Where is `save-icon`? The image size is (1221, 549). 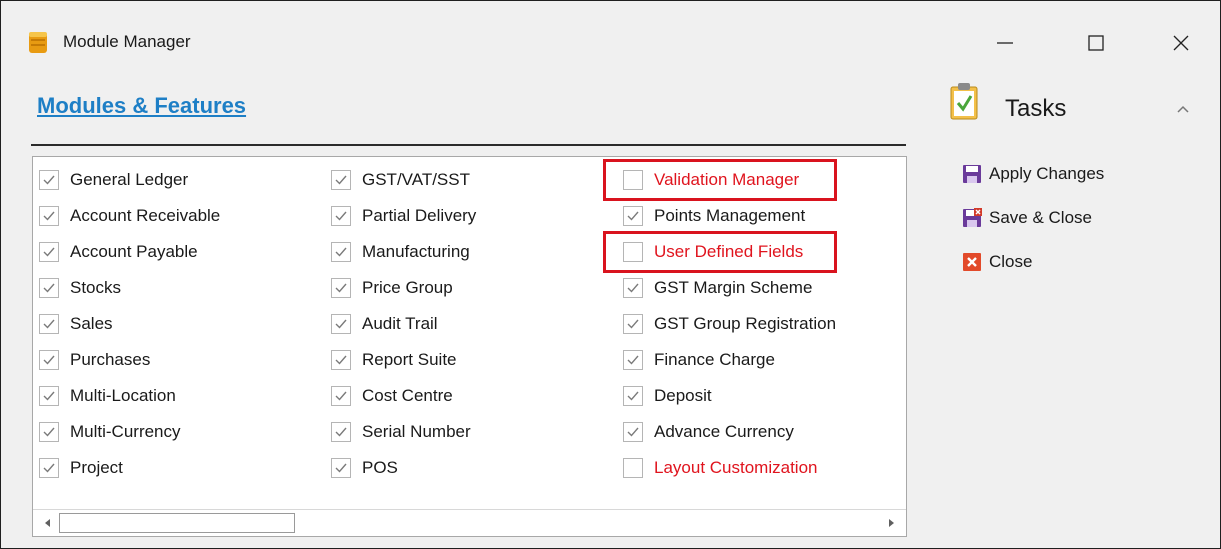 save-icon is located at coordinates (972, 174).